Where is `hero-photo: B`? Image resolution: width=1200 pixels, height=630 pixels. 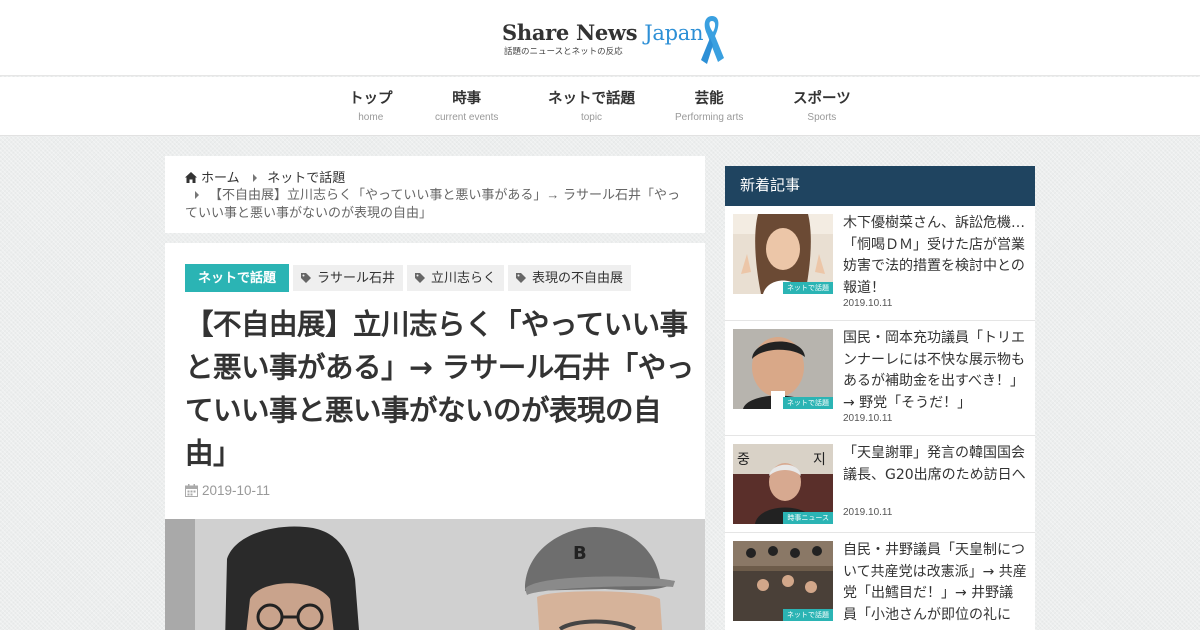 hero-photo: B is located at coordinates (435, 574).